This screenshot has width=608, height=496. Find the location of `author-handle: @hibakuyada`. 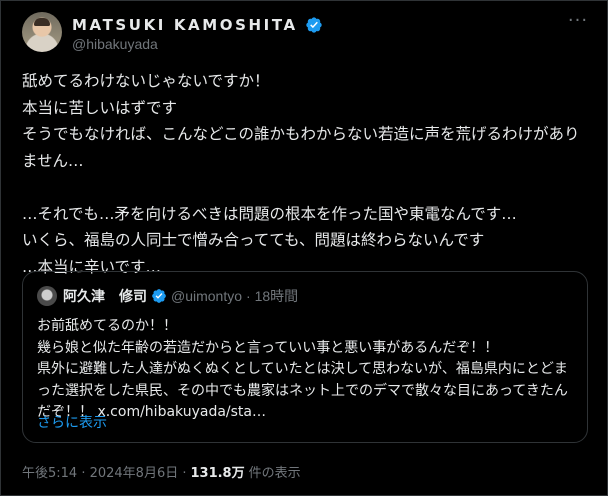

author-handle: @hibakuyada is located at coordinates (197, 44).